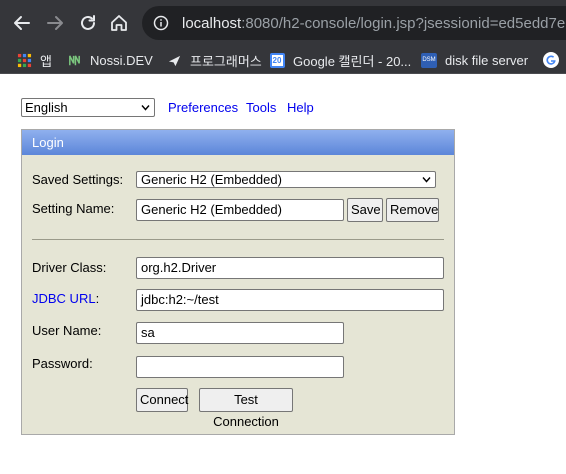  What do you see at coordinates (67, 330) in the screenshot?
I see `user-name-label: User Name:` at bounding box center [67, 330].